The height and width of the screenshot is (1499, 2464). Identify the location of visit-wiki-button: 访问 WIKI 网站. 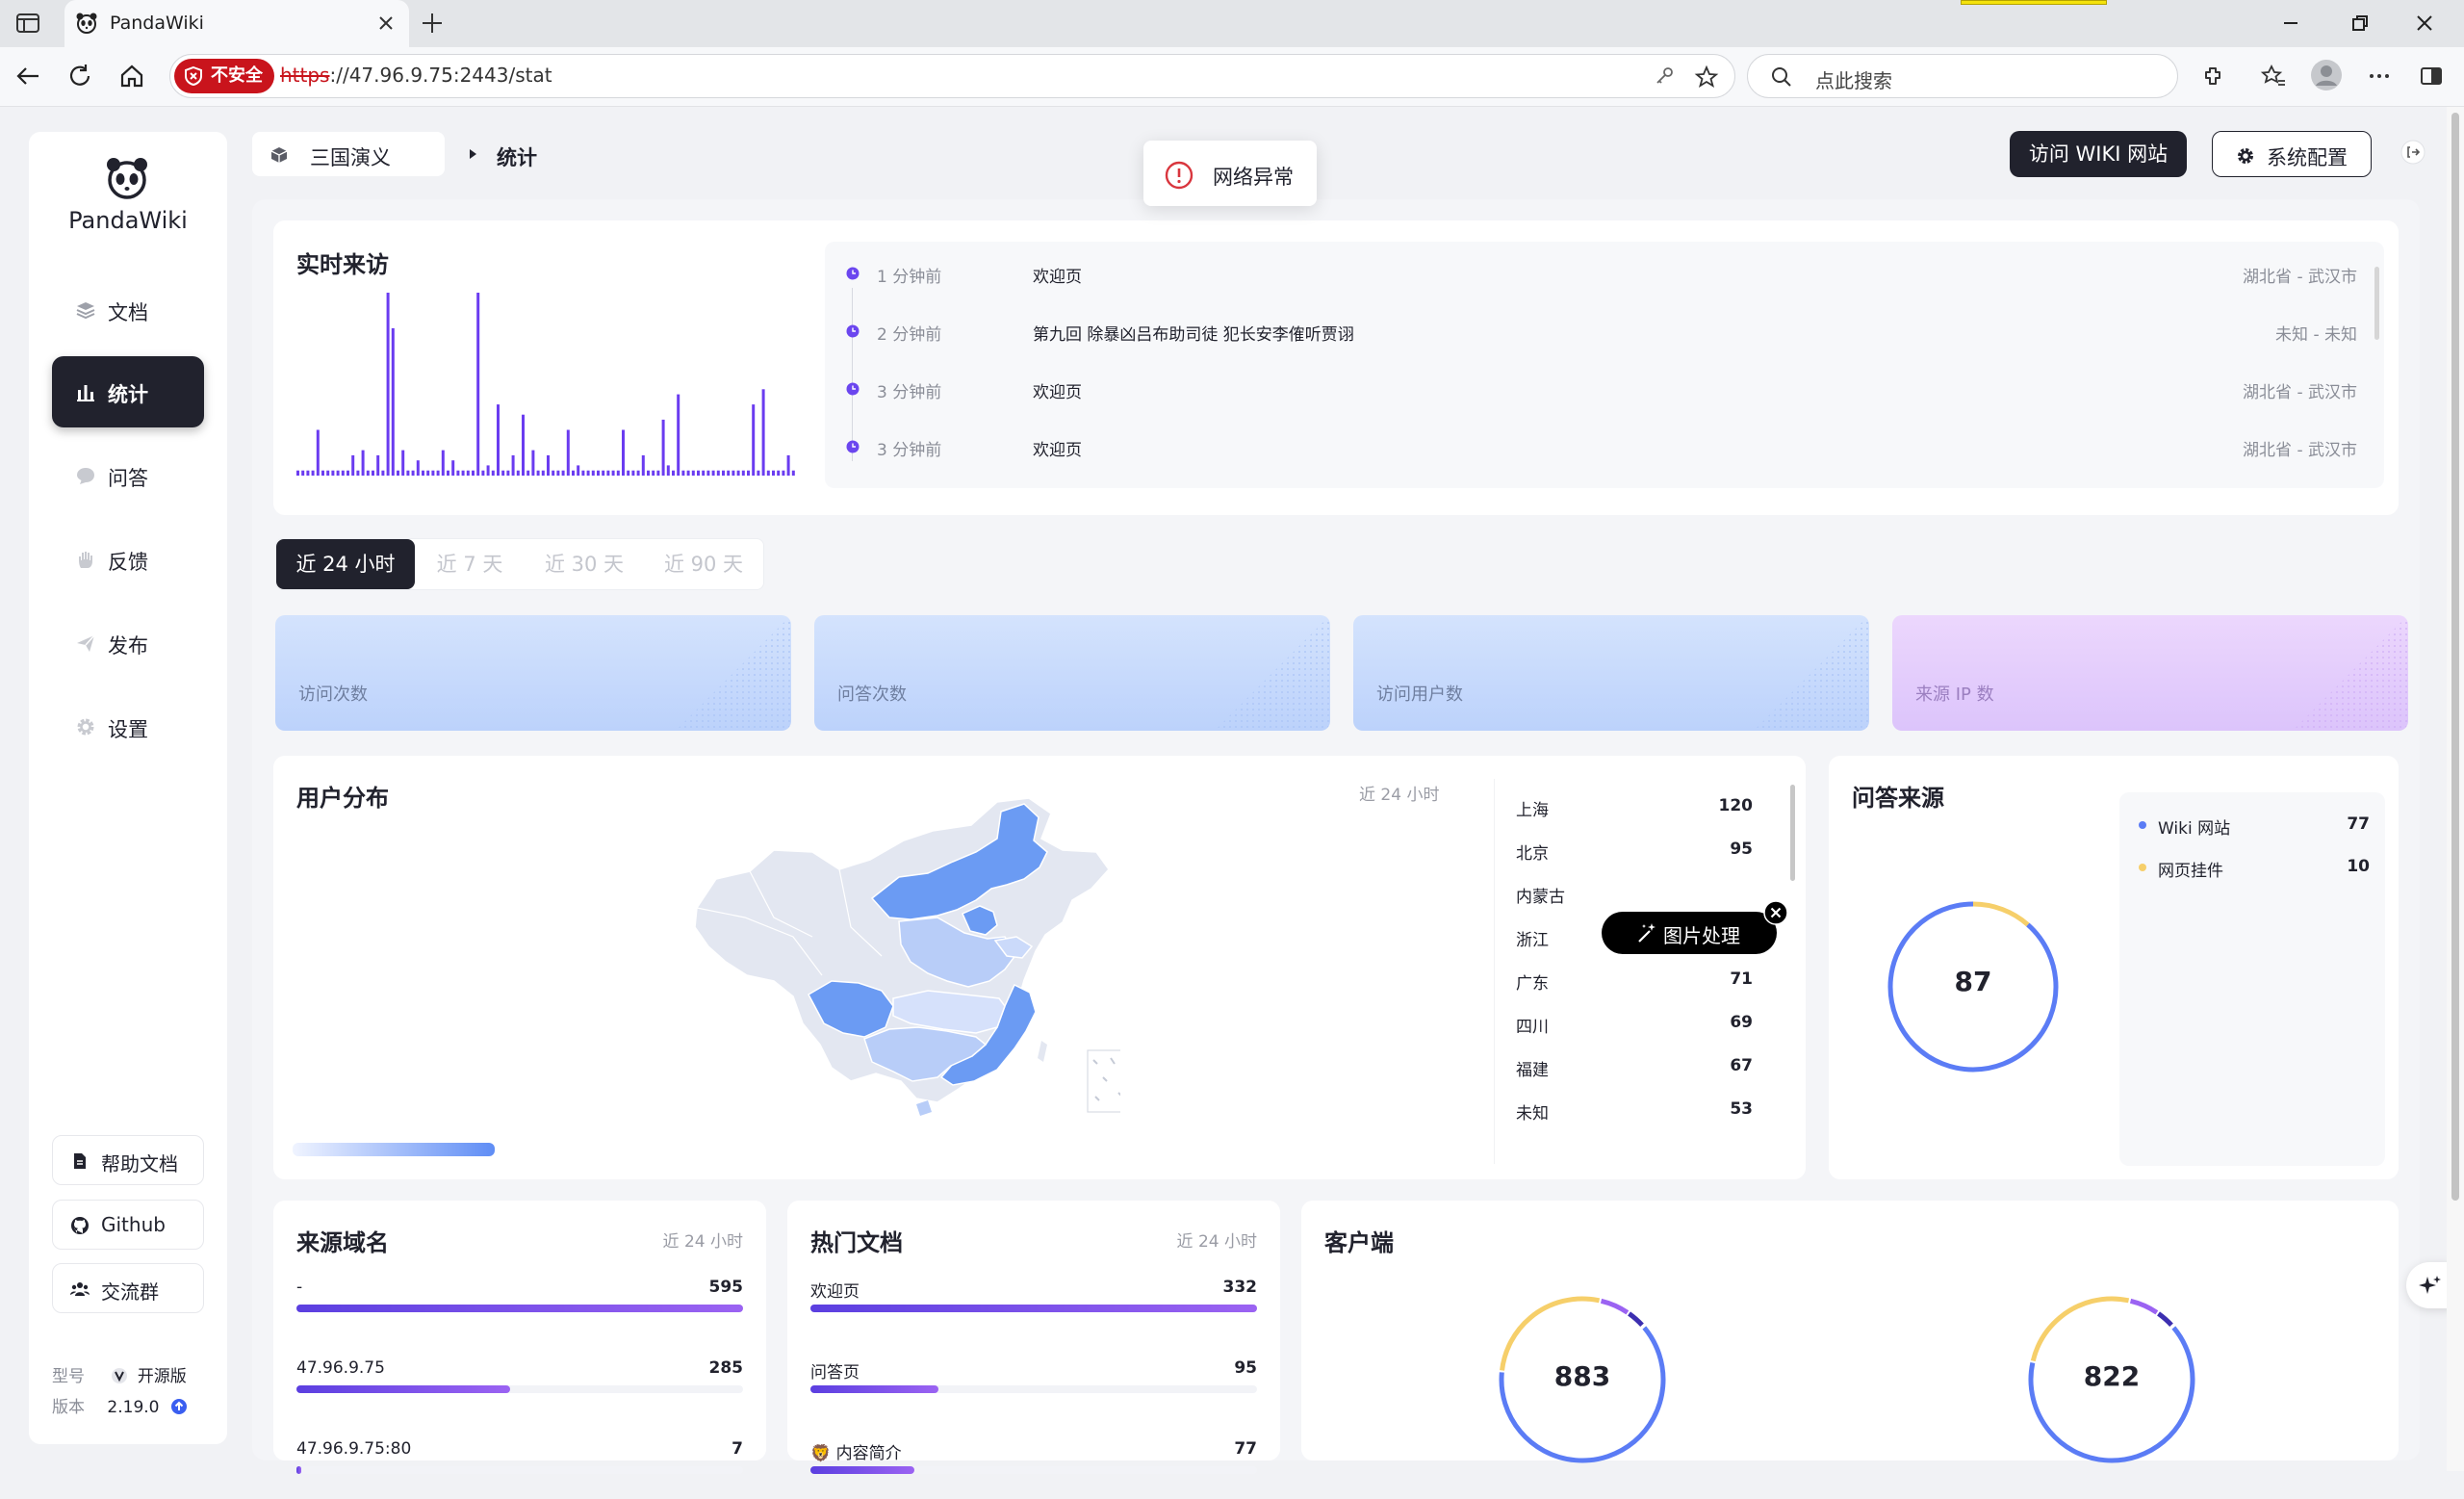
(2098, 154).